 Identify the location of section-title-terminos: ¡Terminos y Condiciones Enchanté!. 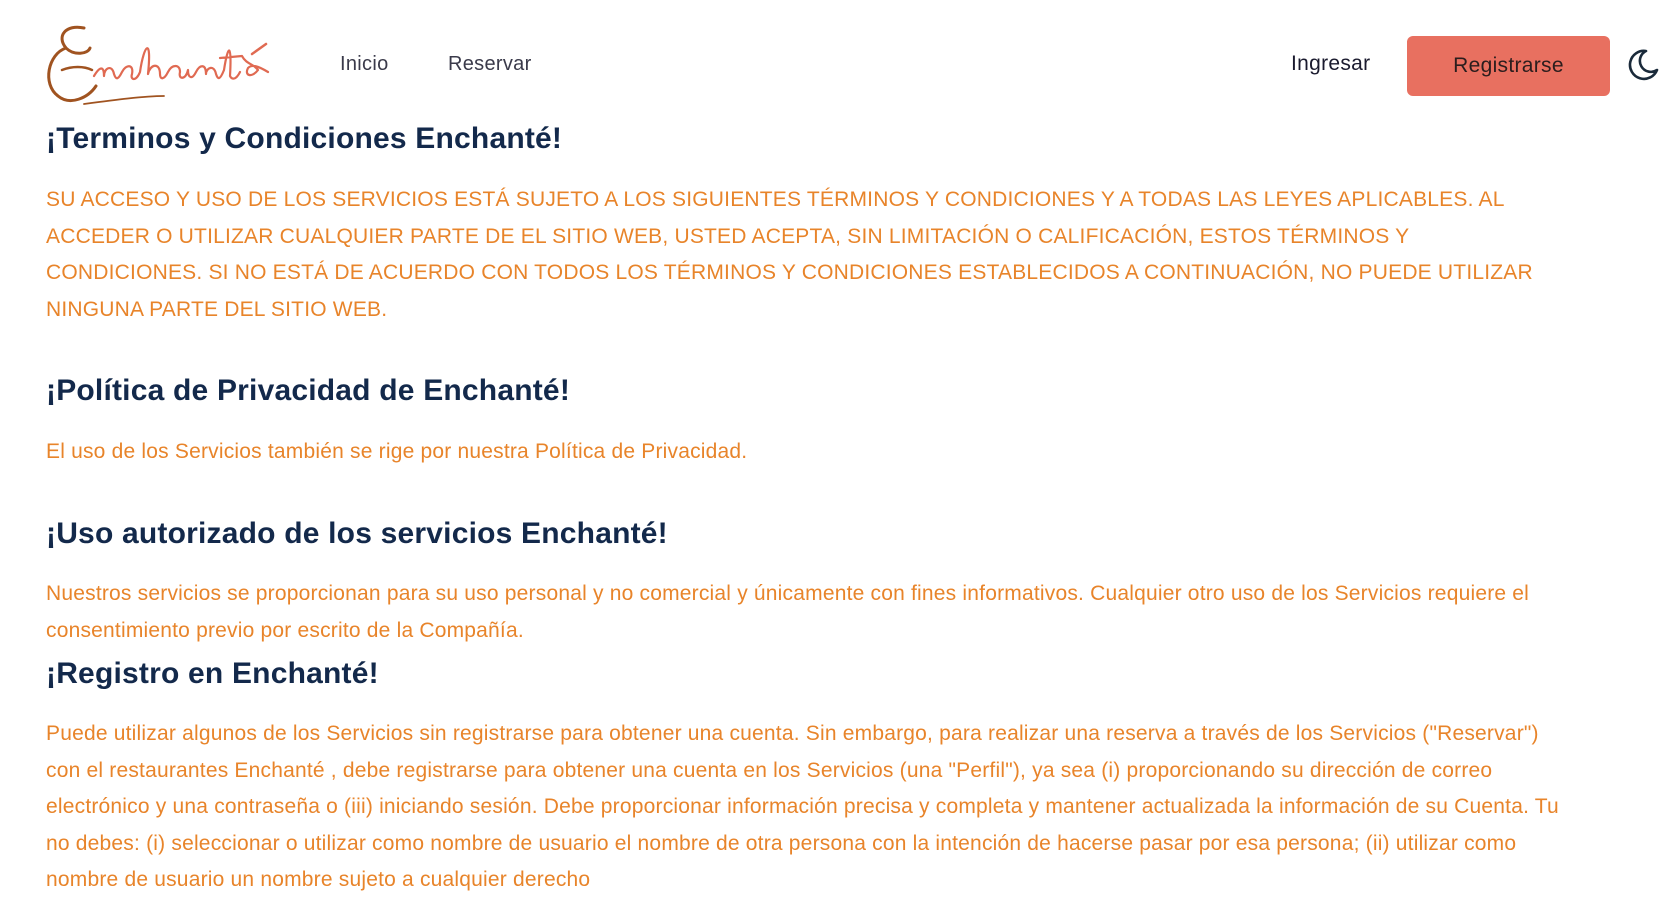
(304, 138).